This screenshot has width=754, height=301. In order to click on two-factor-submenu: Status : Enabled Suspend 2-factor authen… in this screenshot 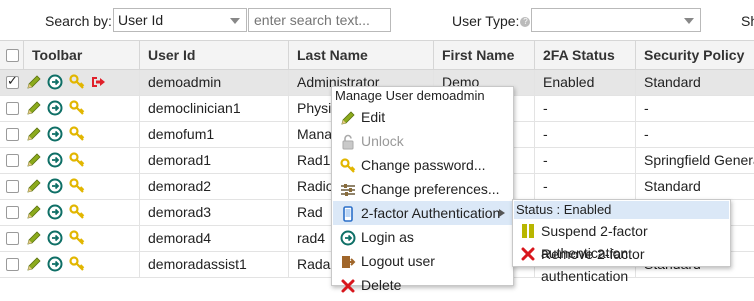, I will do `click(621, 241)`.